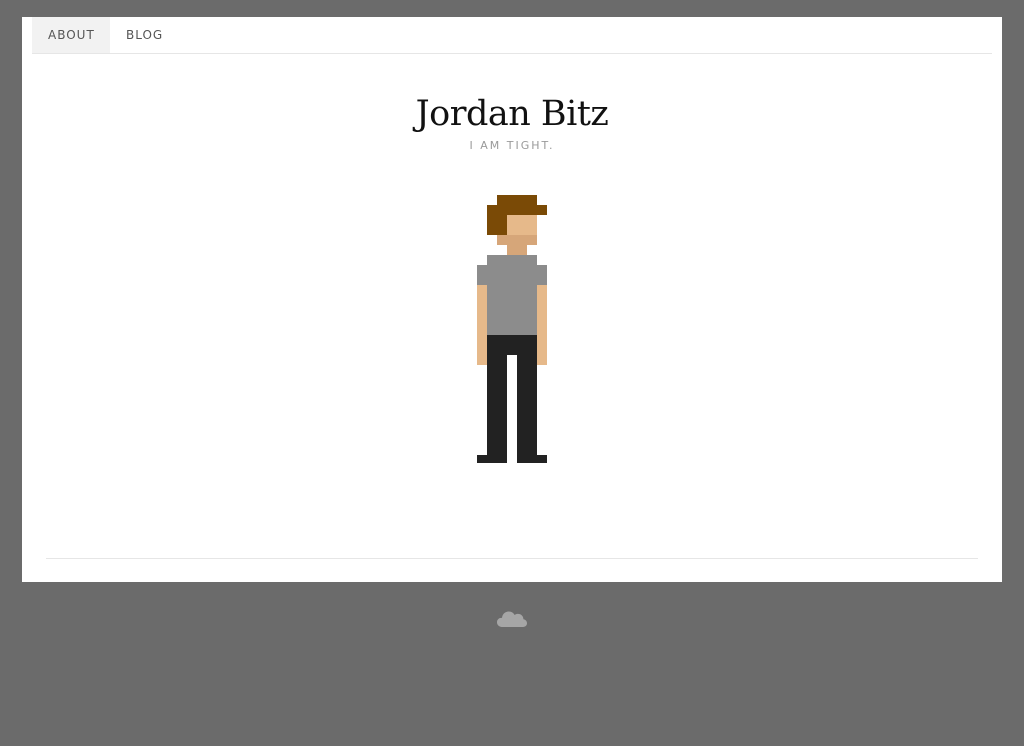 Image resolution: width=1024 pixels, height=746 pixels. I want to click on avatar-neck, so click(517, 250).